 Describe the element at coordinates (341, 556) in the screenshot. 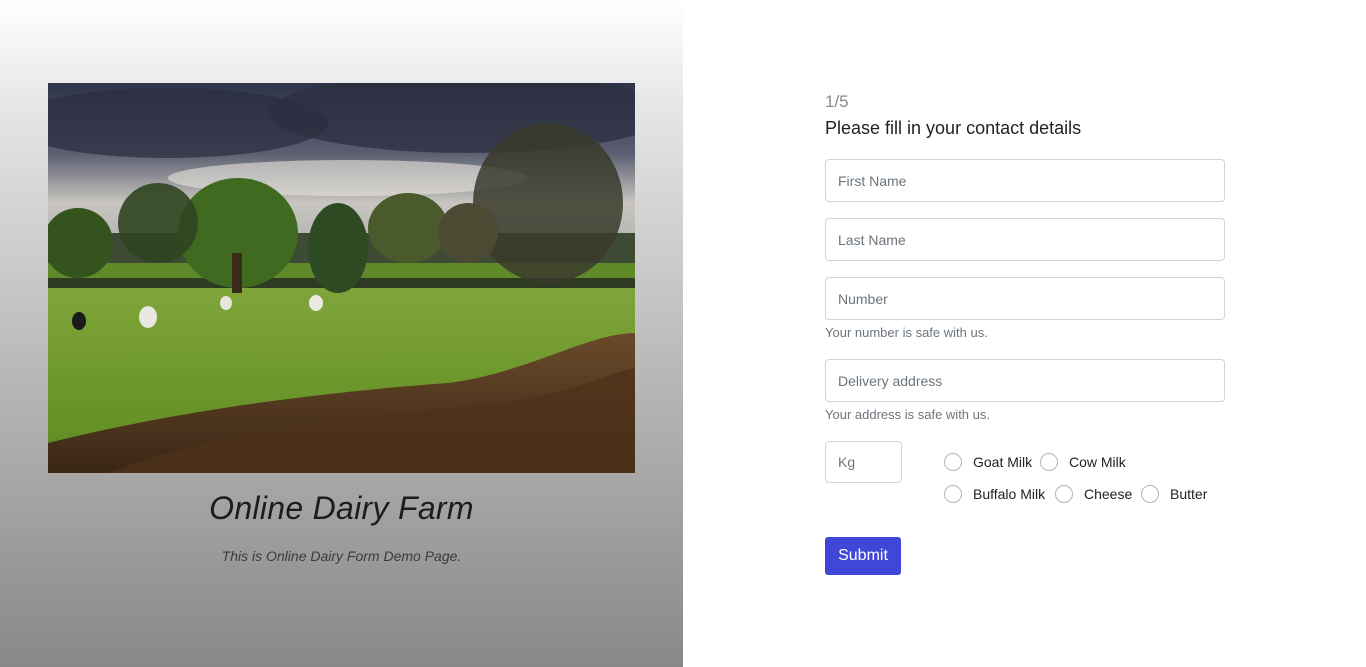

I see `site-subtitle: This is Online Dairy Form Demo Page.` at that location.